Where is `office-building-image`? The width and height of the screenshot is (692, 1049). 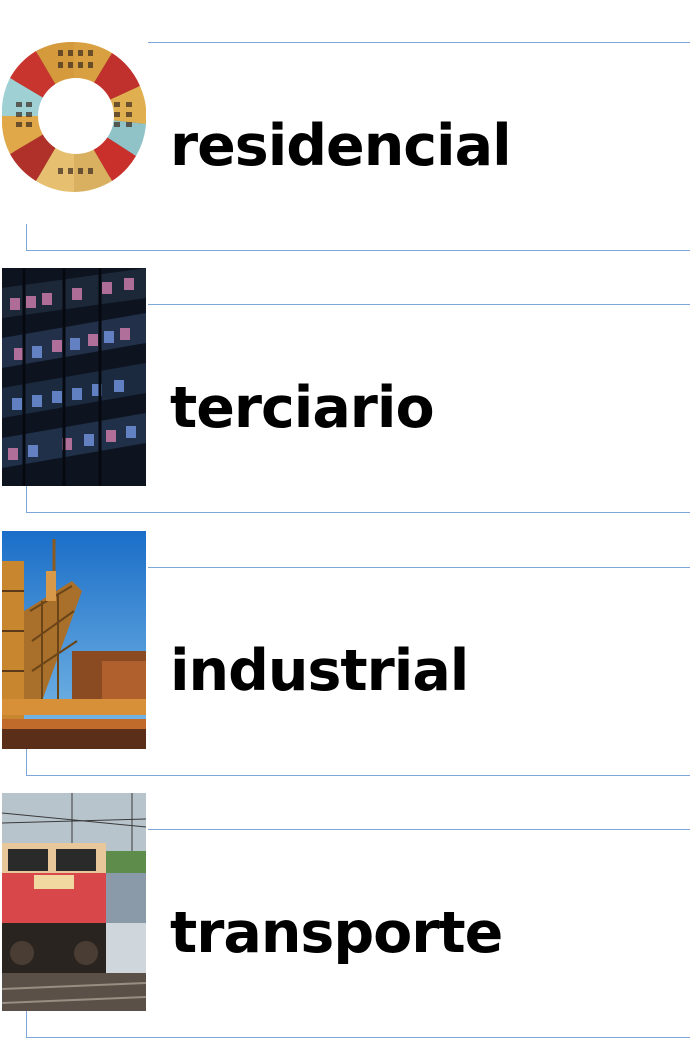
office-building-image is located at coordinates (74, 377).